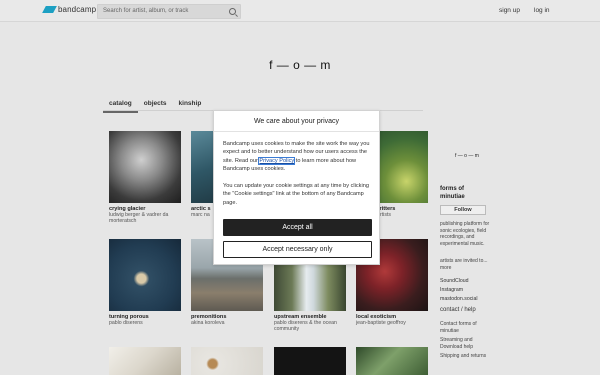 The image size is (600, 375). I want to click on instagram-link: Instagram, so click(459, 290).